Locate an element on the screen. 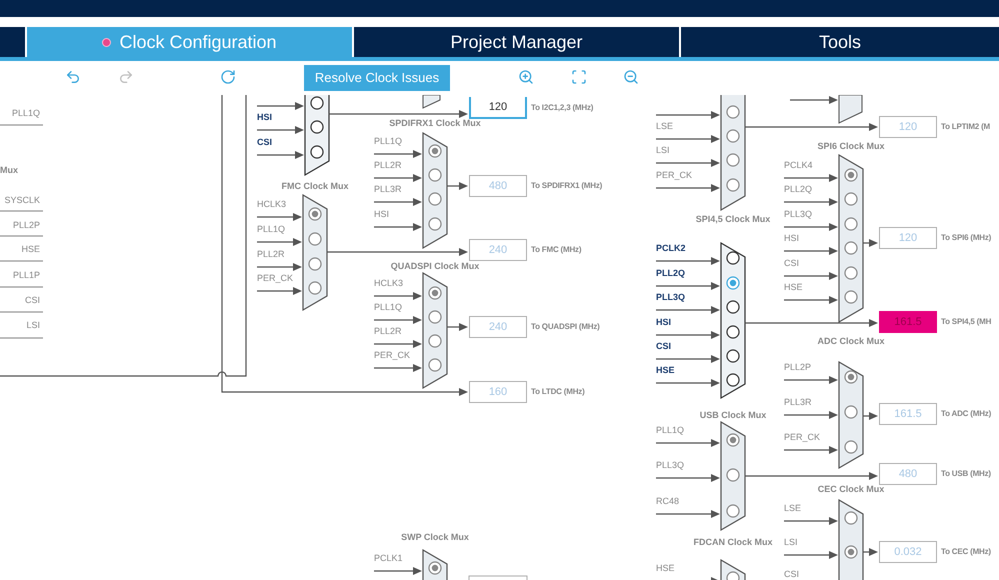  zoom-in-icon is located at coordinates (526, 77).